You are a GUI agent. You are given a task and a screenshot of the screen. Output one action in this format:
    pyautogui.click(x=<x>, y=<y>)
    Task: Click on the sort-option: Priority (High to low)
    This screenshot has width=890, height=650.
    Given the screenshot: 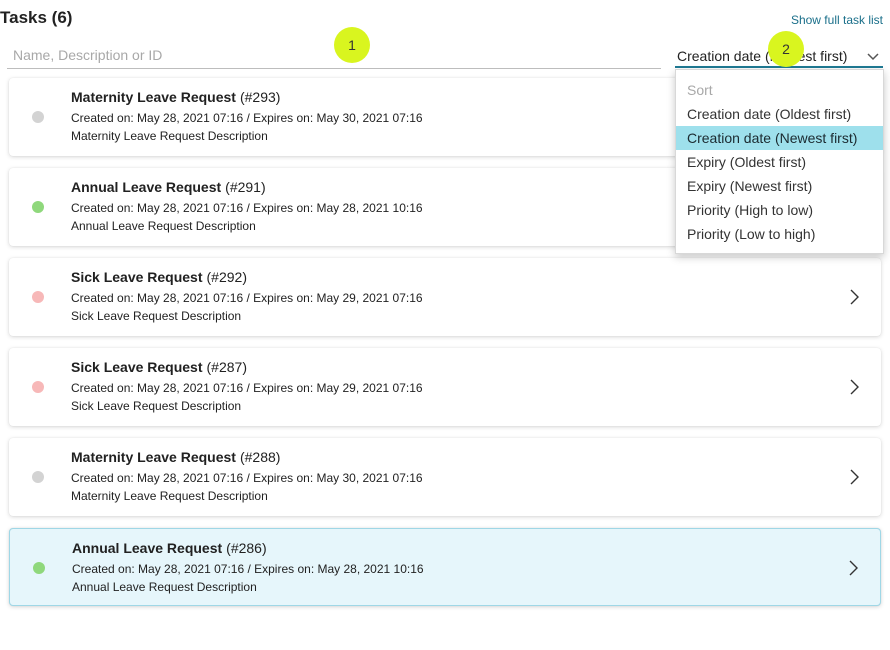 What is the action you would take?
    pyautogui.click(x=779, y=210)
    